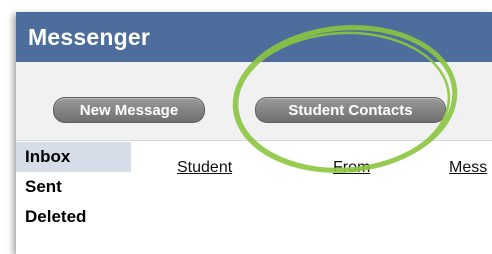 This screenshot has height=254, width=492. I want to click on sidebar-item-sent: Sent, so click(73, 187).